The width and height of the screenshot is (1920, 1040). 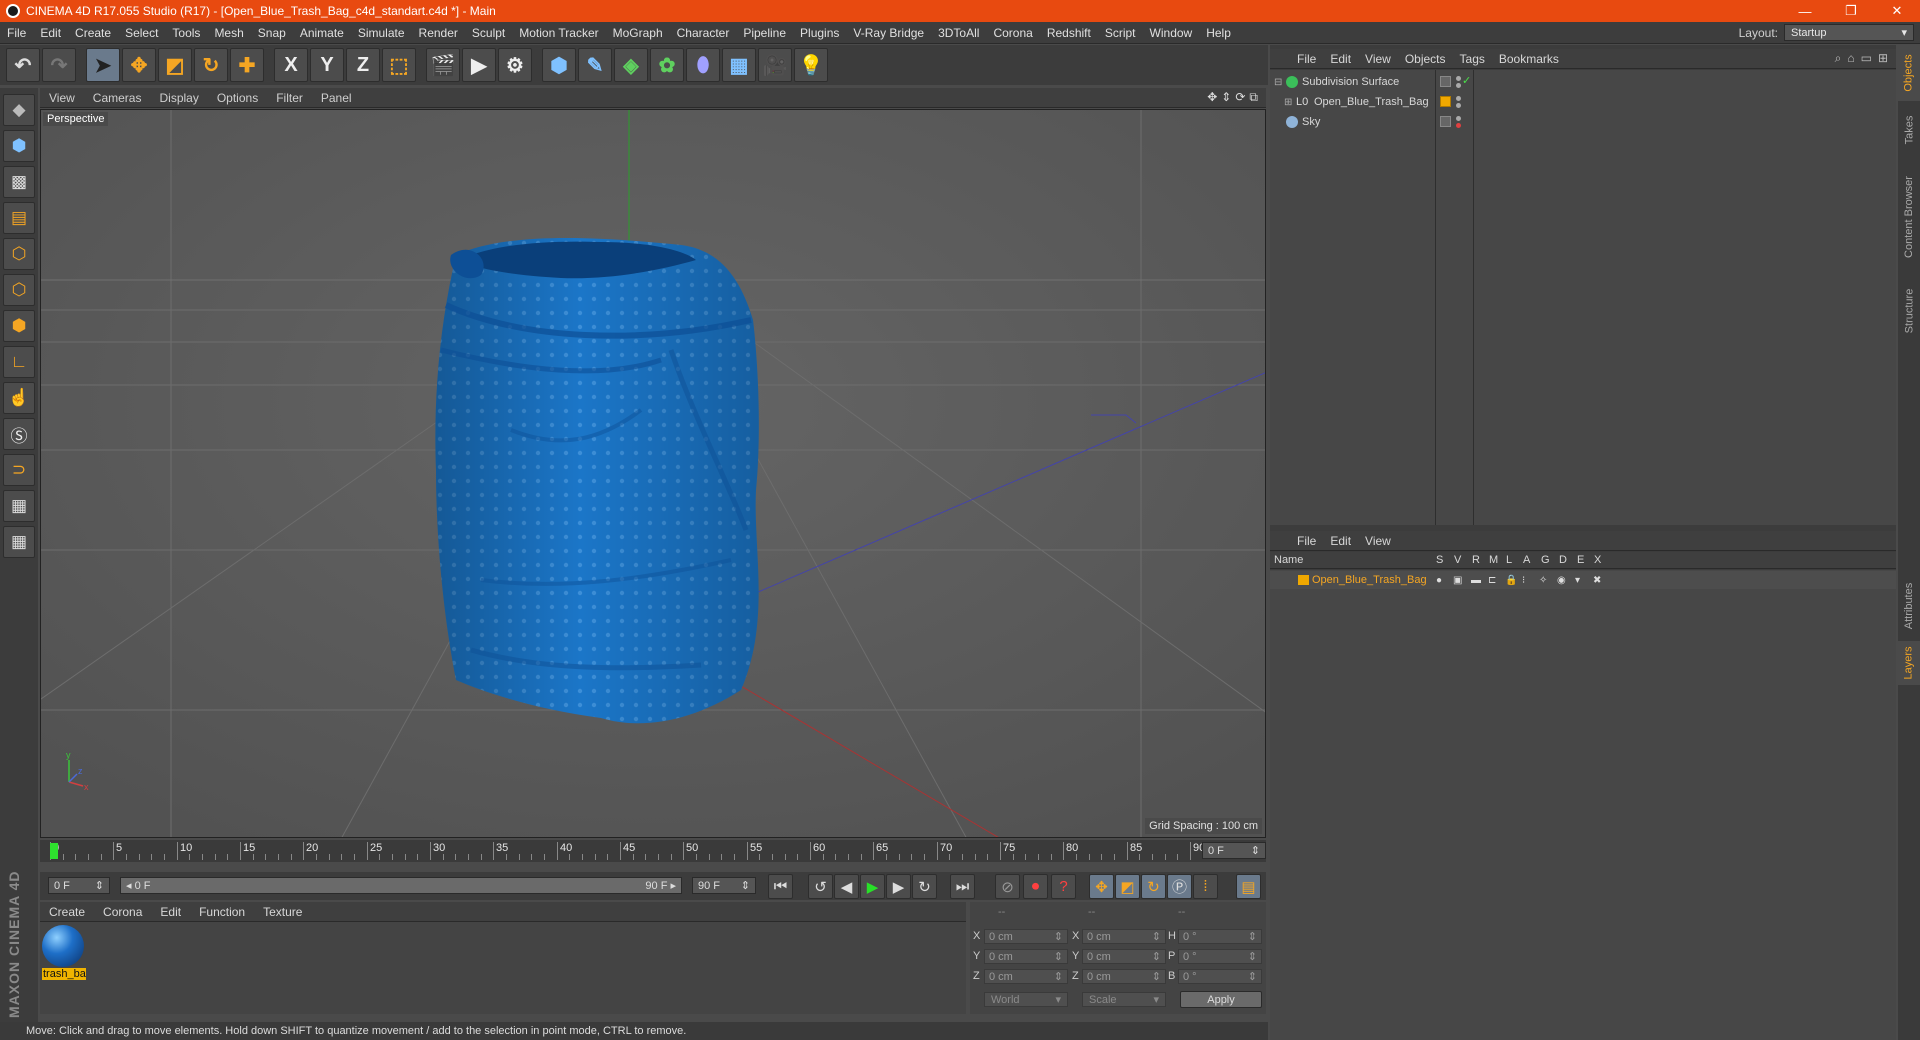 What do you see at coordinates (1220, 976) in the screenshot?
I see `rot-b-field: 0 ° ⇕` at bounding box center [1220, 976].